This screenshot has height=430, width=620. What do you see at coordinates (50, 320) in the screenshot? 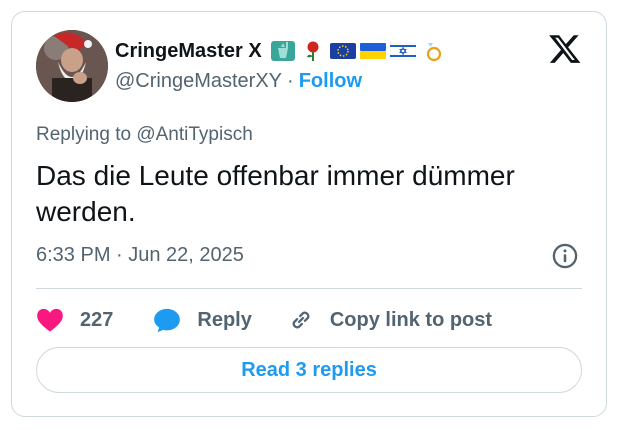
I see `heart-icon` at bounding box center [50, 320].